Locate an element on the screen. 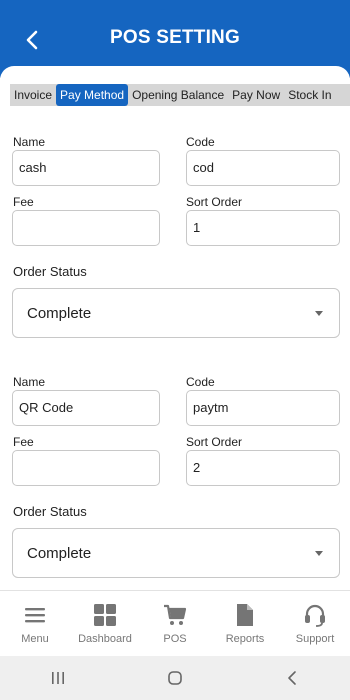 The image size is (350, 700). nav-label: Support is located at coordinates (315, 639).